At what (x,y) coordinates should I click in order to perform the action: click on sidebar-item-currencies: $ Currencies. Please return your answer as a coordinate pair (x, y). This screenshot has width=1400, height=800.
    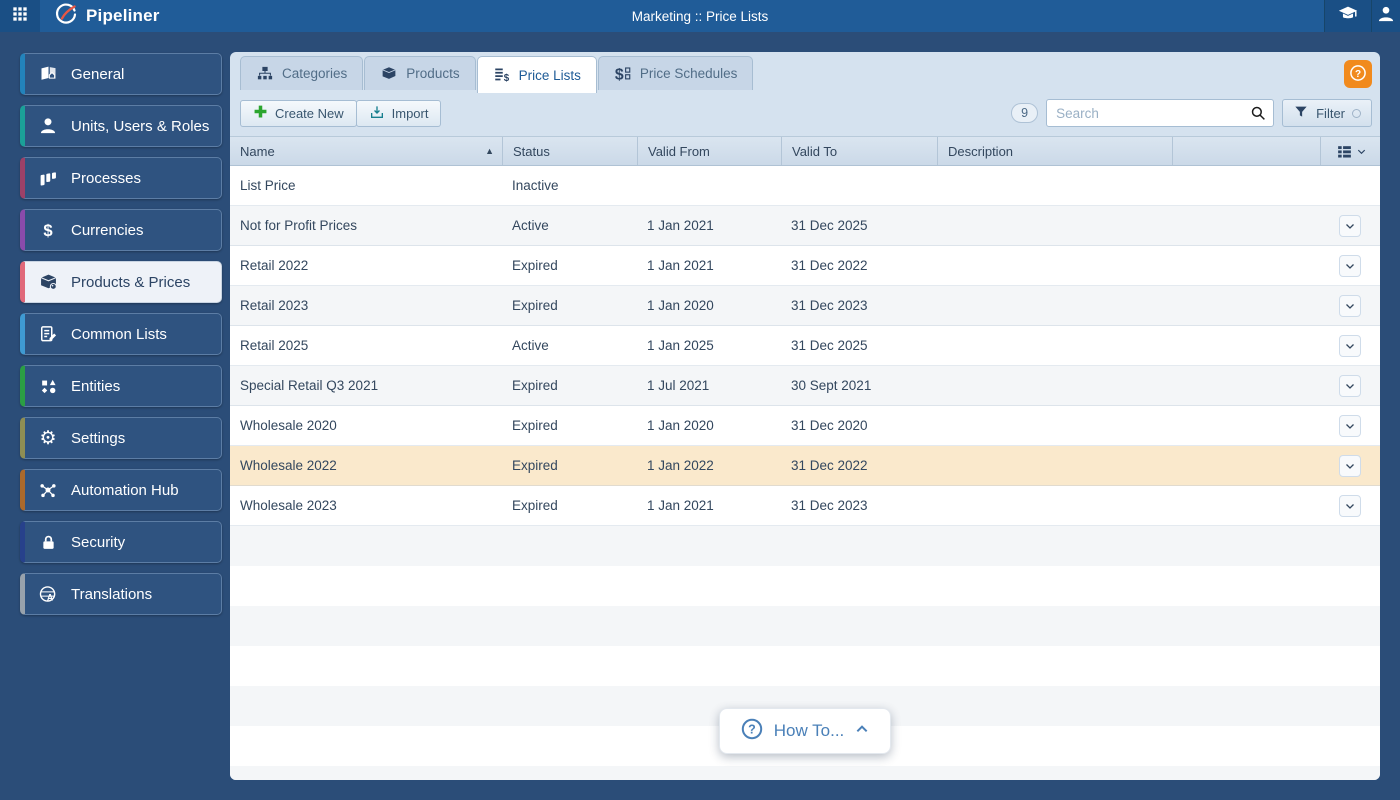
    Looking at the image, I should click on (121, 230).